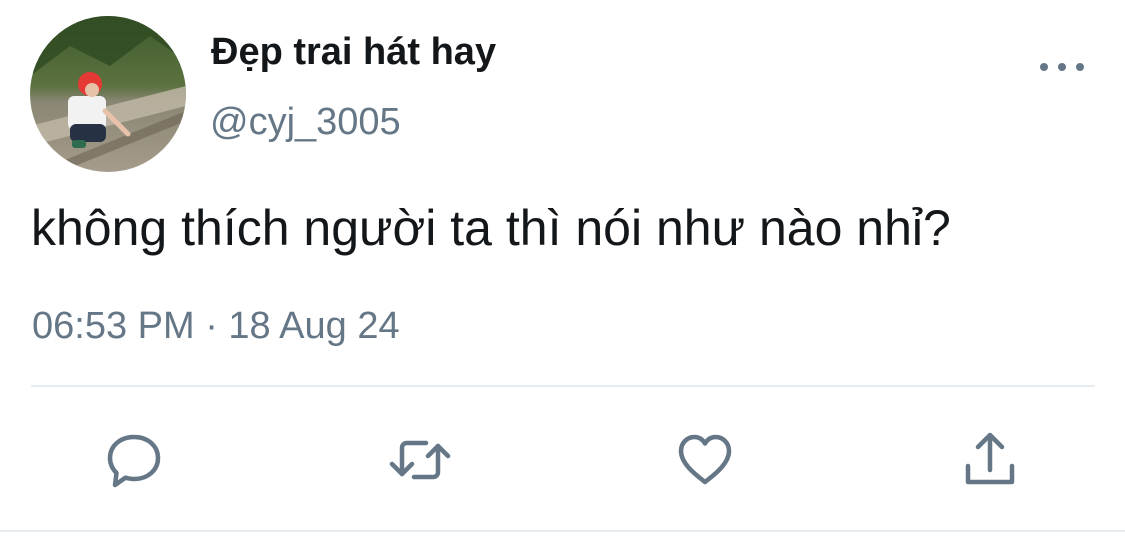 The height and width of the screenshot is (536, 1125). I want to click on avatar, so click(108, 94).